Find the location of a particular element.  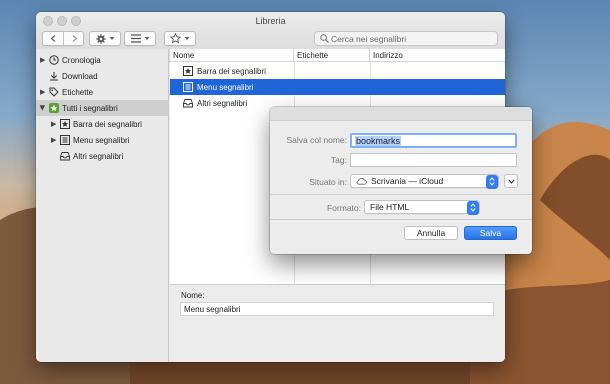

star-import-icon is located at coordinates (175, 38).